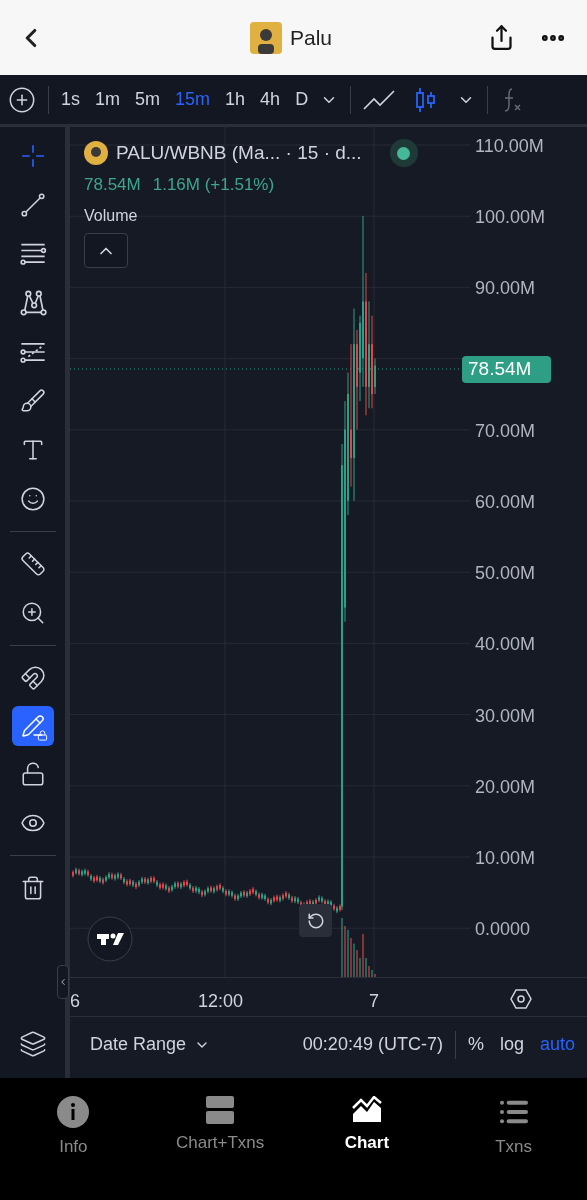 This screenshot has height=1200, width=587. I want to click on timeframe-tab: 4h, so click(270, 99).